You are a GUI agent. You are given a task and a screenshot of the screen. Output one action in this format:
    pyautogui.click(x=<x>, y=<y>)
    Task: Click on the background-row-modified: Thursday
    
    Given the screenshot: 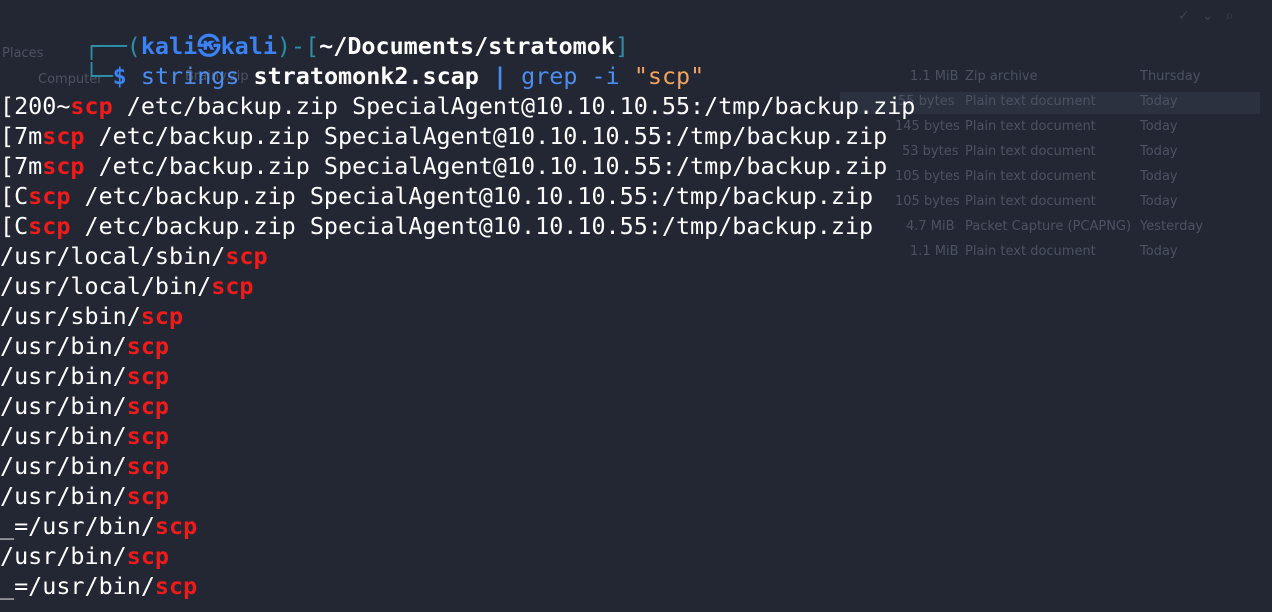 What is the action you would take?
    pyautogui.click(x=1170, y=76)
    